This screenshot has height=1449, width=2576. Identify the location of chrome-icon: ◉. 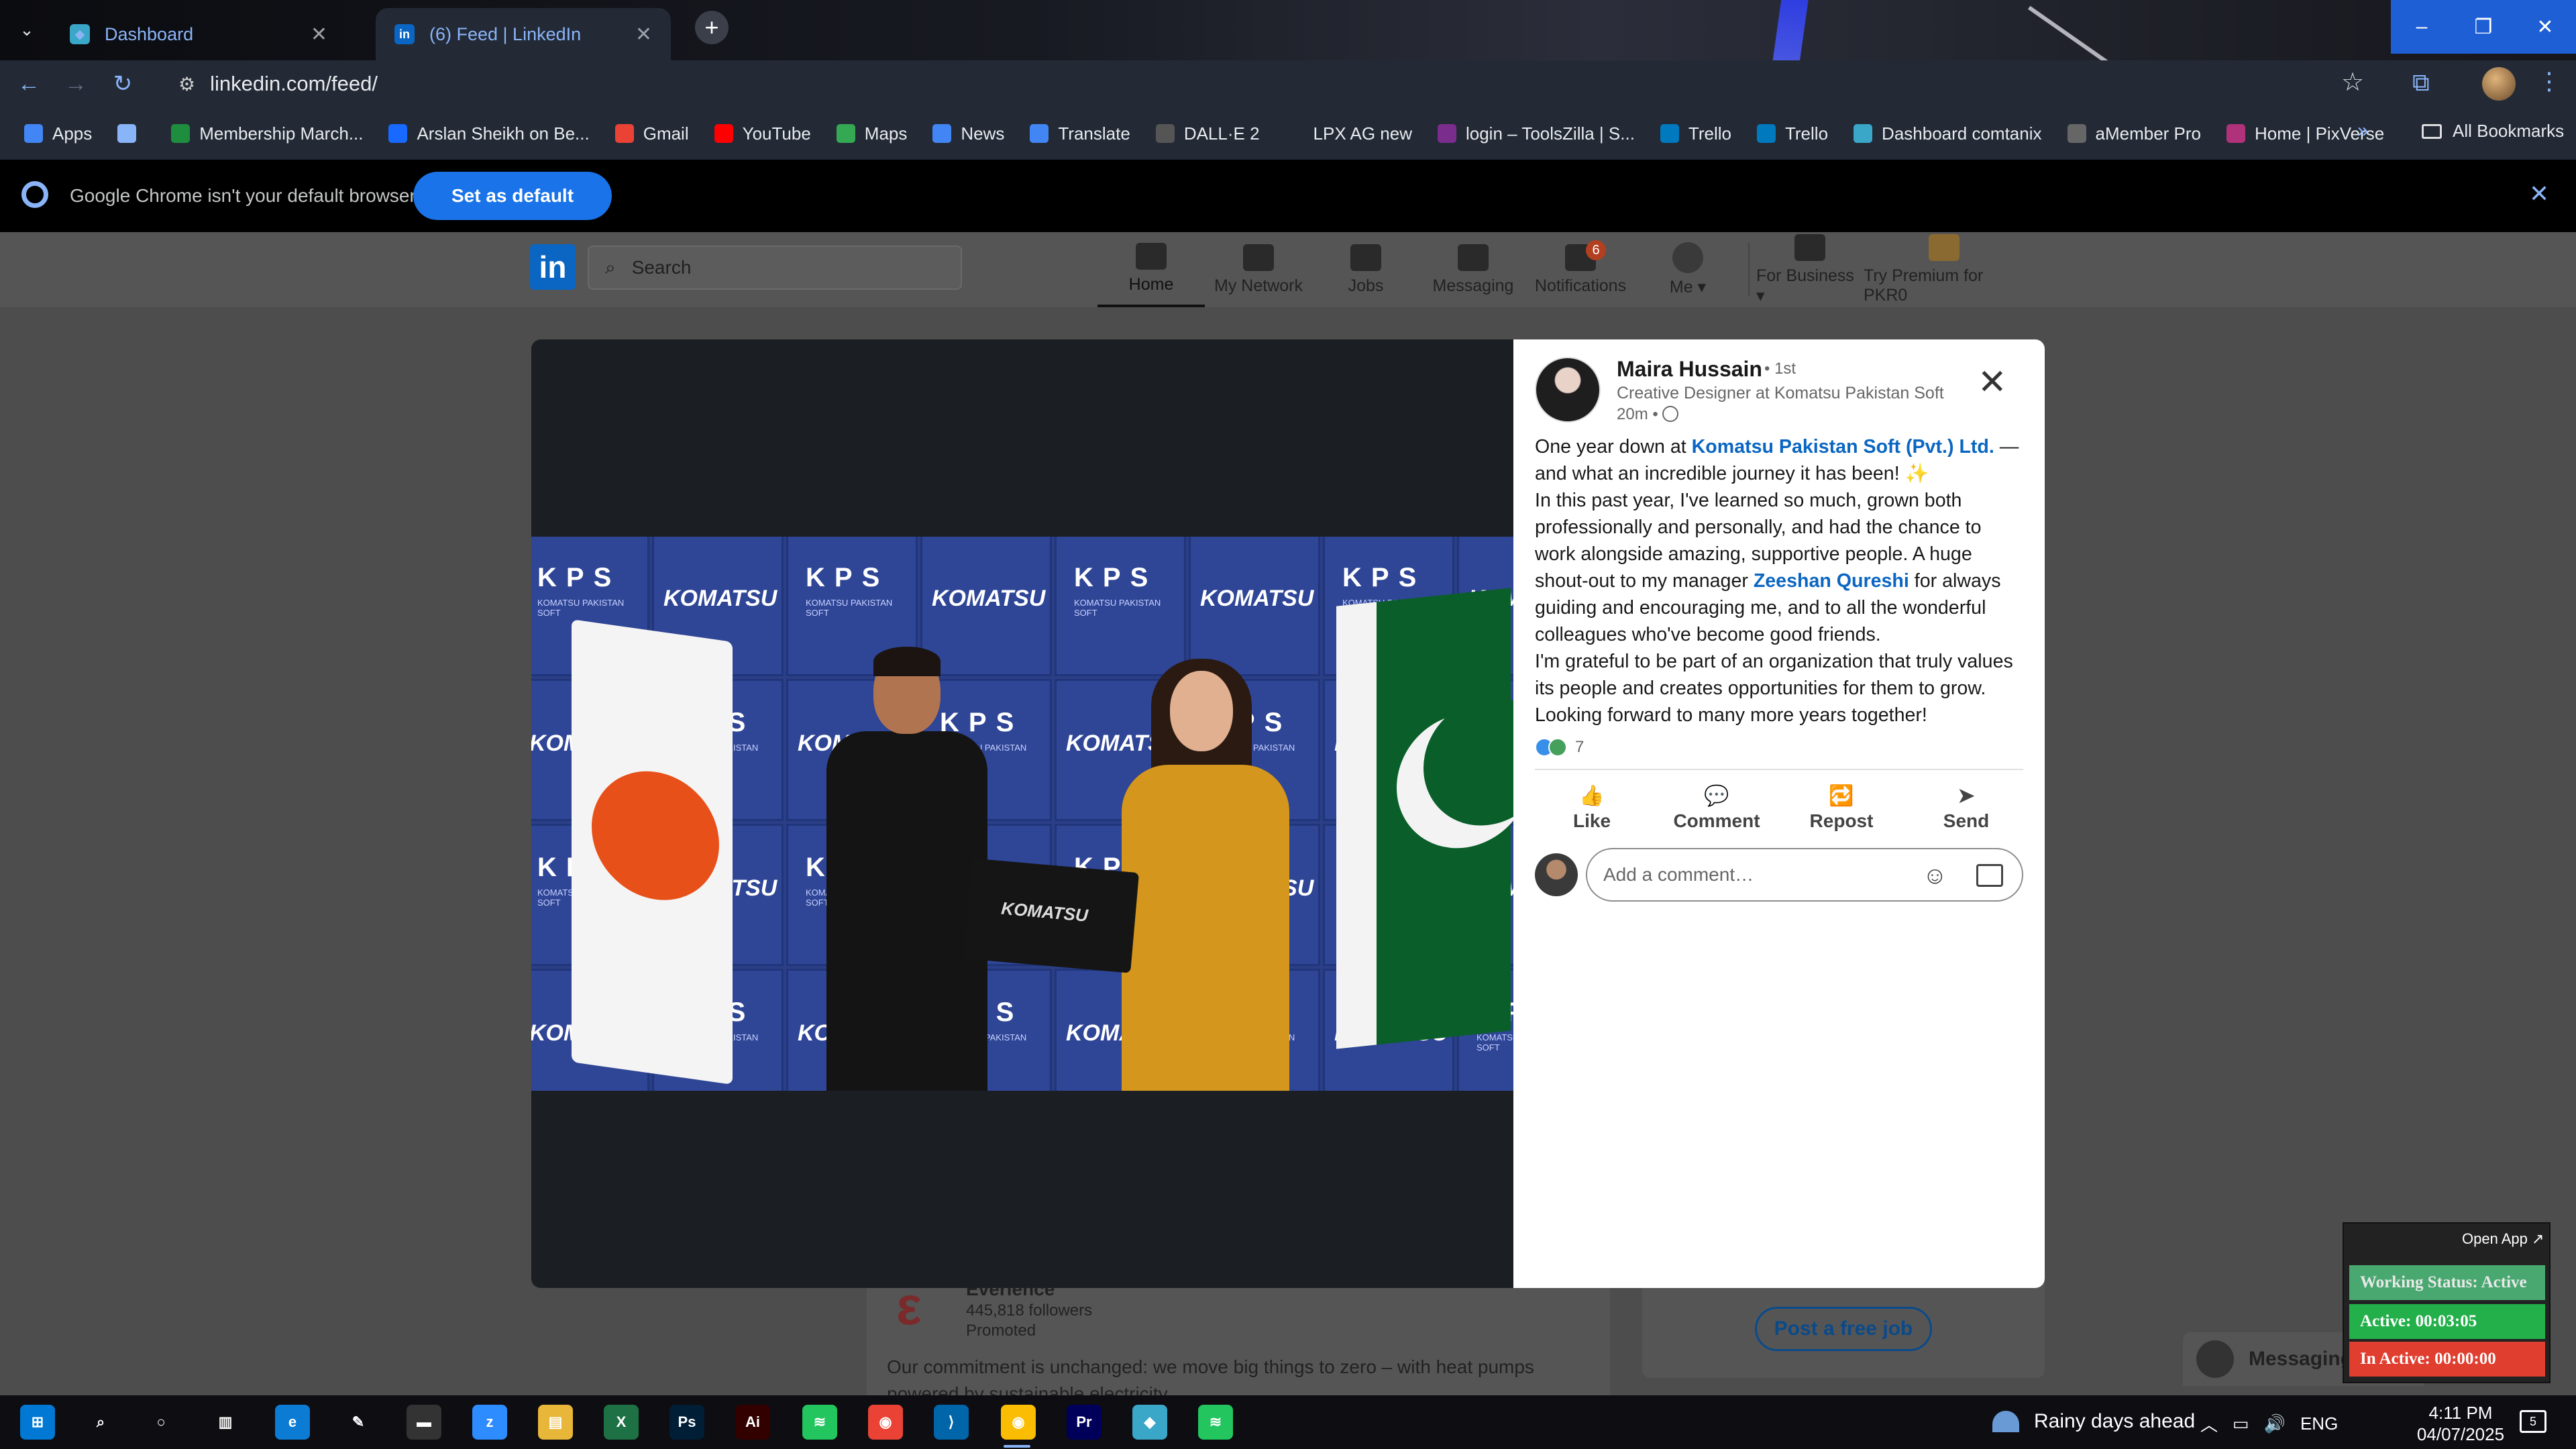
(885, 1422).